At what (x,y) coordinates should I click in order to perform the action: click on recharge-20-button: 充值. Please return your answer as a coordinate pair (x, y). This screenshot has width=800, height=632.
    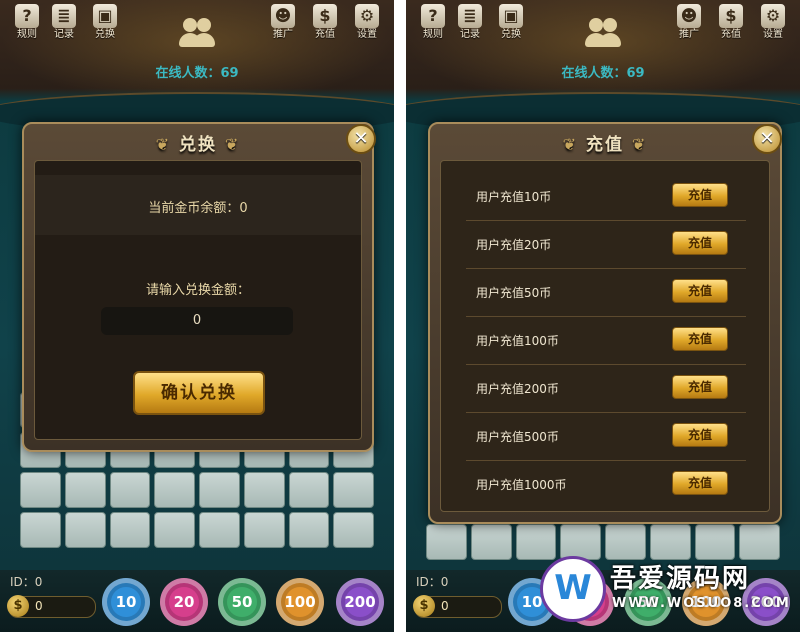
    Looking at the image, I should click on (700, 243).